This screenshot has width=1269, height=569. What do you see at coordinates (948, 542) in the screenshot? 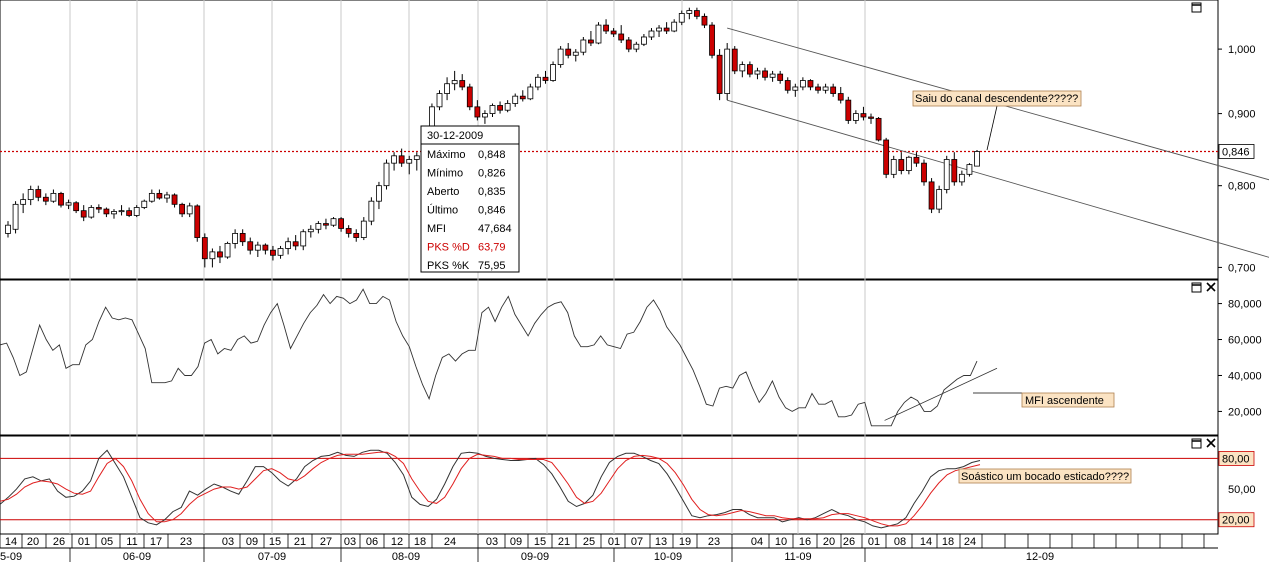
I see `x-tick-label-day: 18` at bounding box center [948, 542].